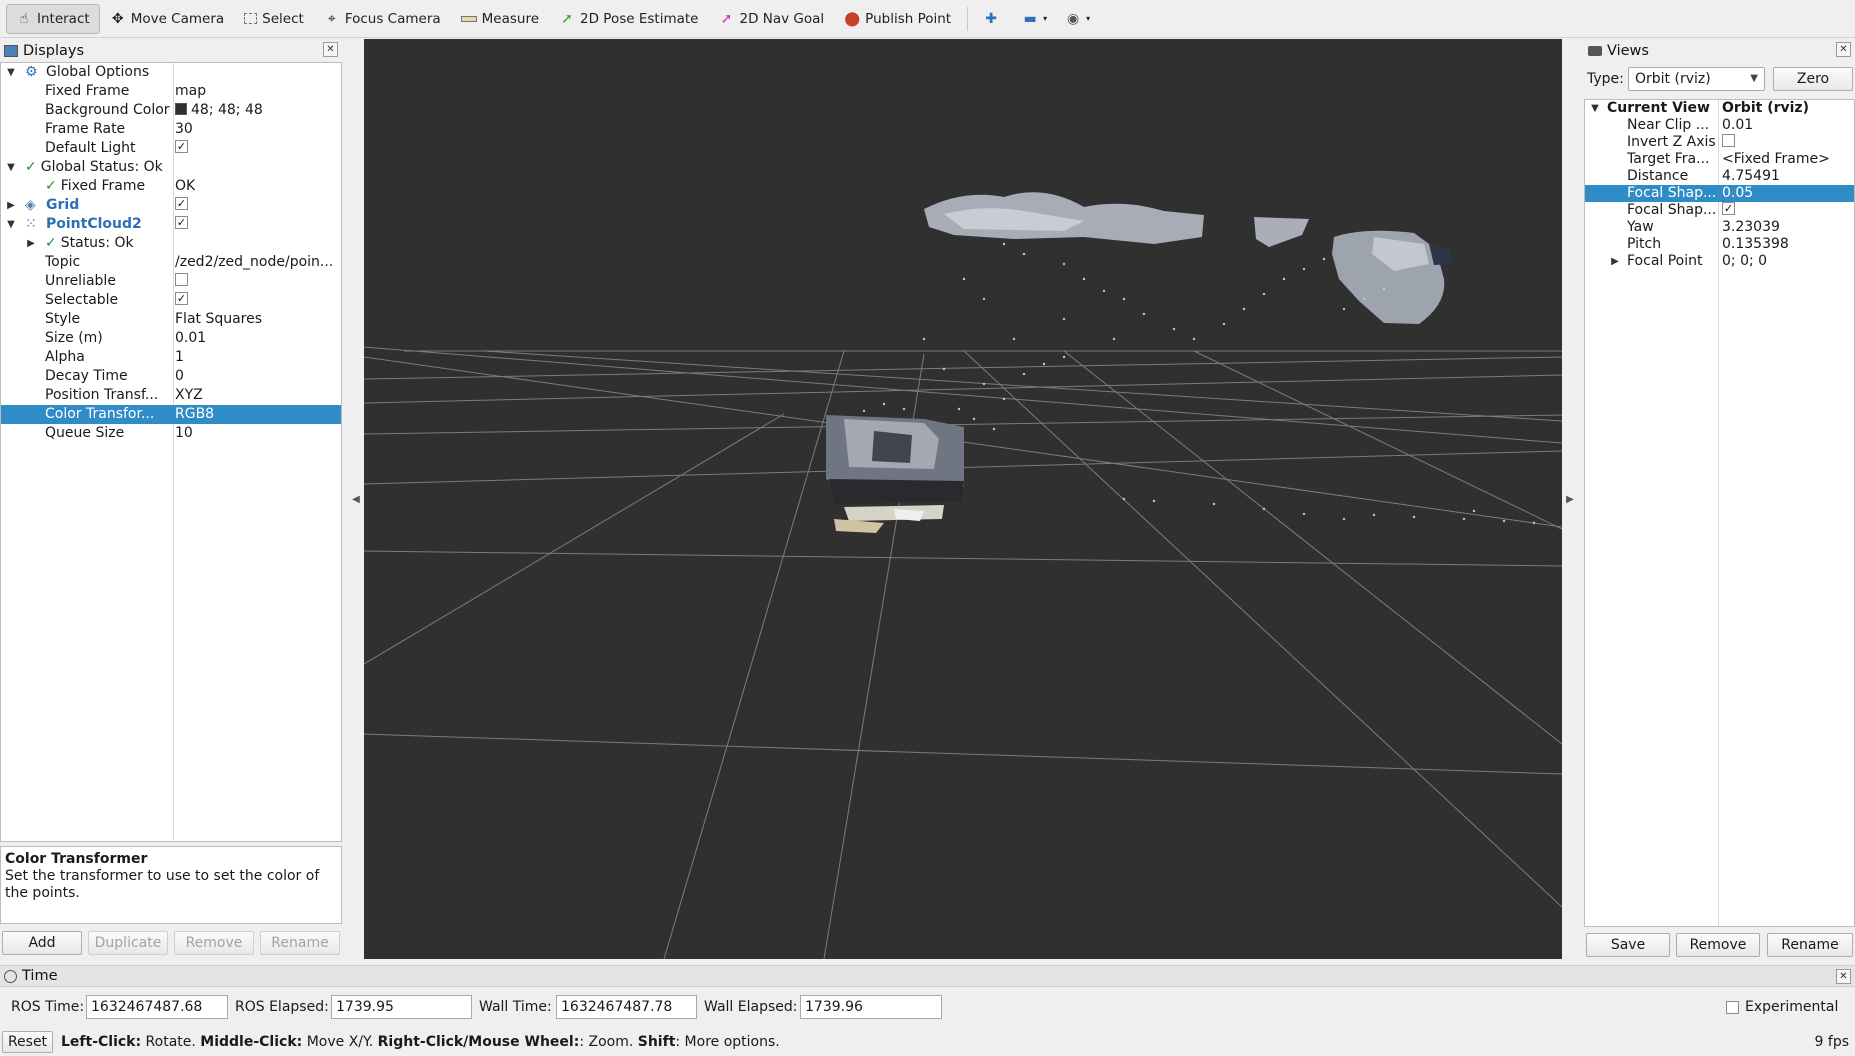 This screenshot has height=1056, width=1855. What do you see at coordinates (181, 203) in the screenshot?
I see `grid-enabled-checkbox: ✓` at bounding box center [181, 203].